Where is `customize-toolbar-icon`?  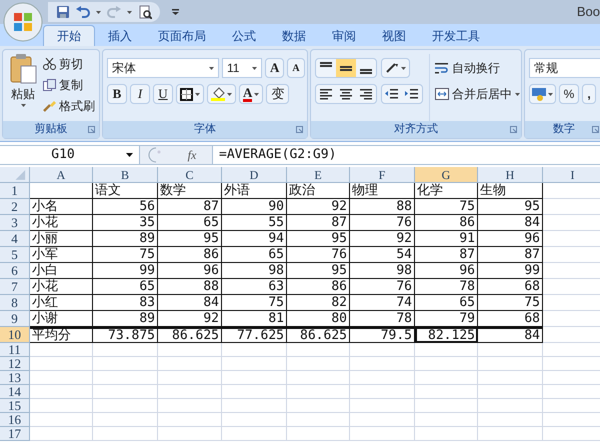
customize-toolbar-icon is located at coordinates (175, 12).